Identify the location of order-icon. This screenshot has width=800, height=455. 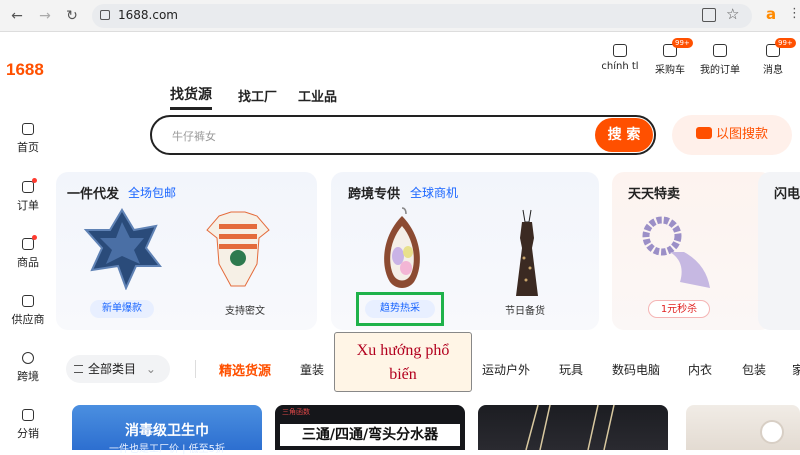
(29, 185).